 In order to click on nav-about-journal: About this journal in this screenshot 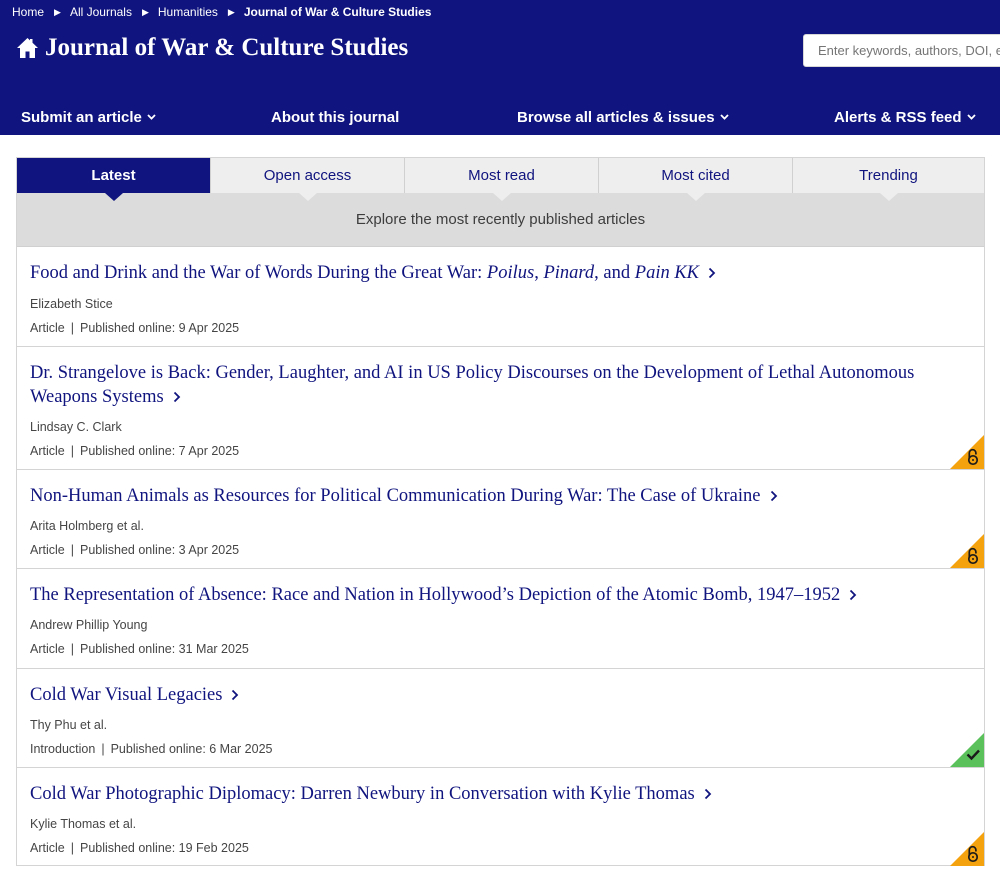, I will do `click(335, 117)`.